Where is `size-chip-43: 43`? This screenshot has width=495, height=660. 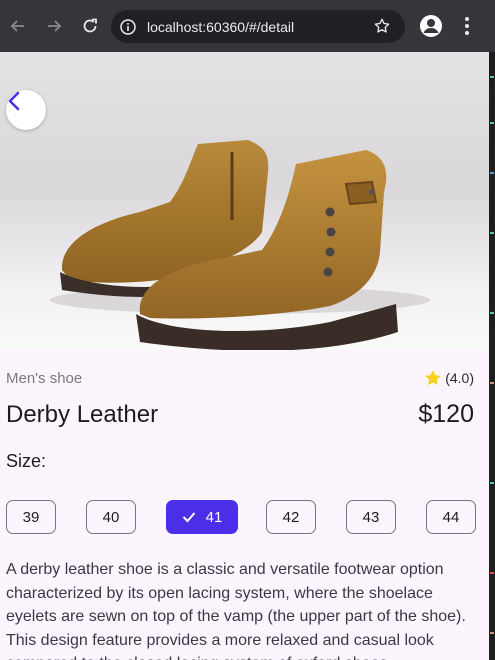
size-chip-43: 43 is located at coordinates (371, 517).